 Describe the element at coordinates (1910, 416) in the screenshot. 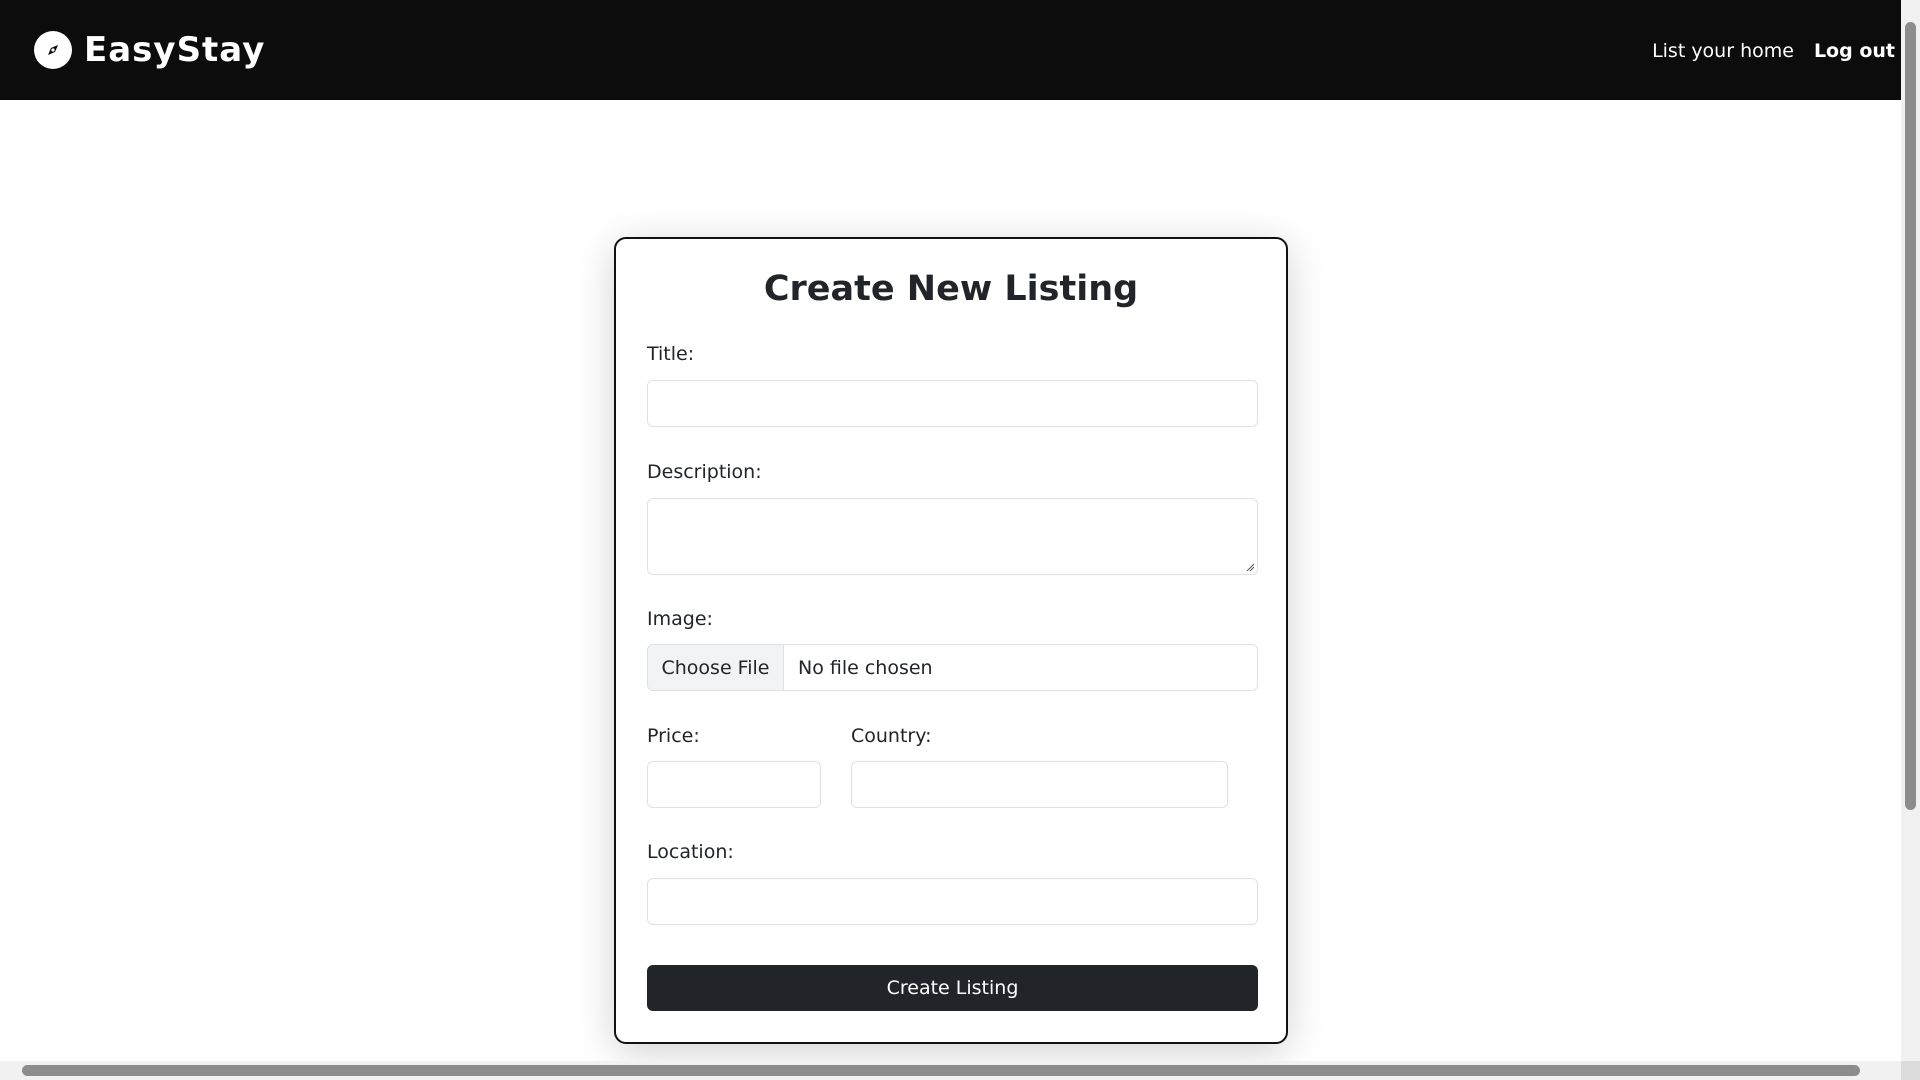

I see `vertical-scrollbar-thumb` at that location.